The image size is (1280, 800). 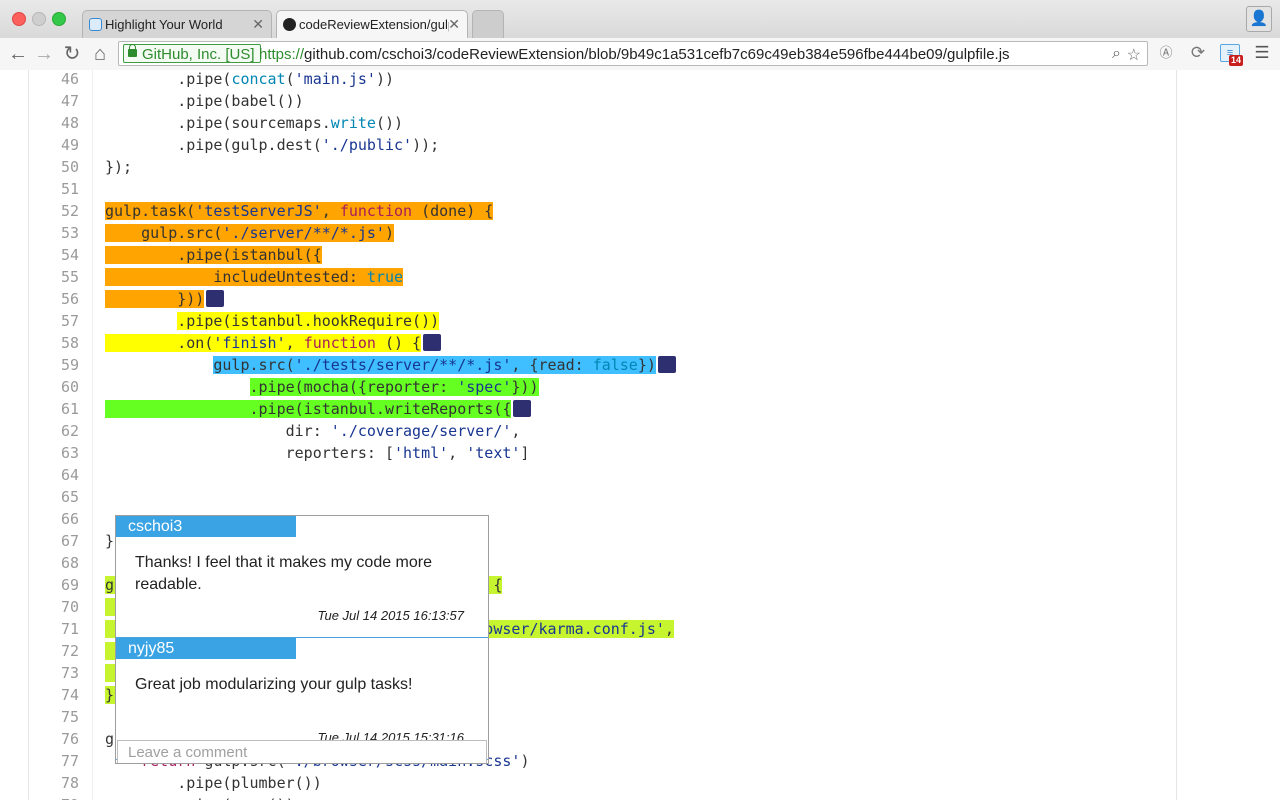 What do you see at coordinates (19, 19) in the screenshot?
I see `close-window-button` at bounding box center [19, 19].